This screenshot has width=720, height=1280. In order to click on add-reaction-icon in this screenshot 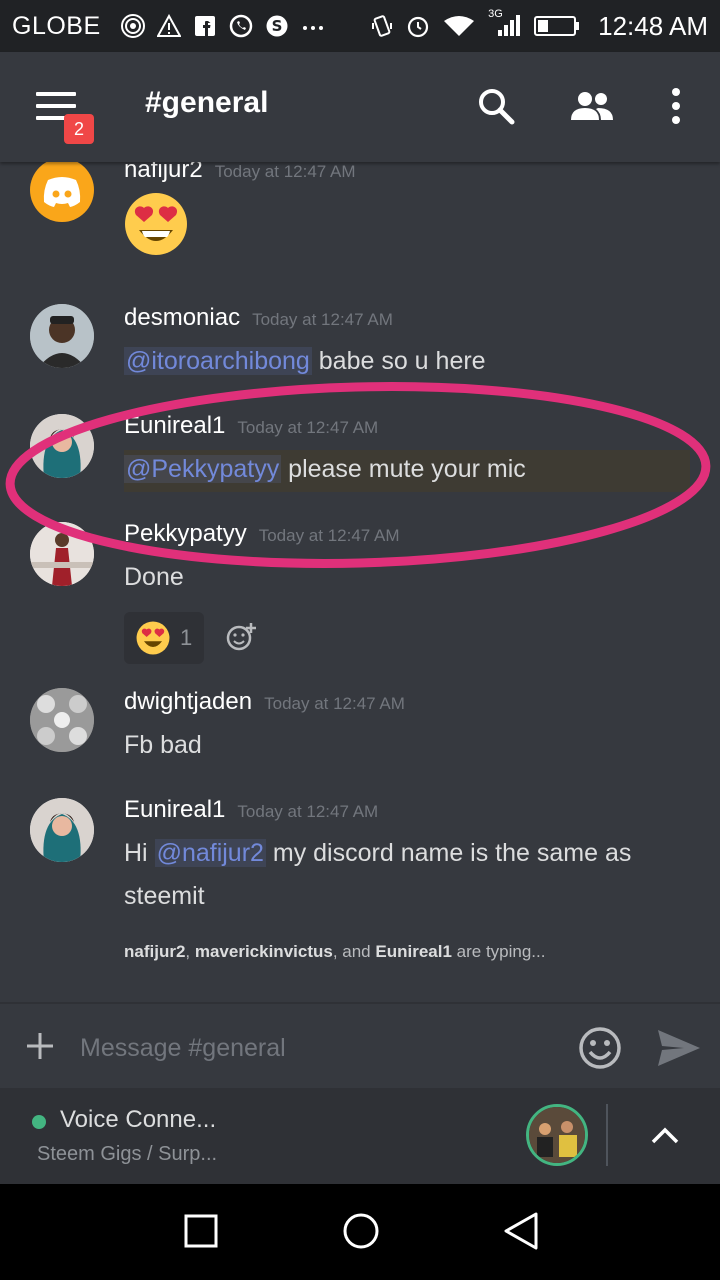, I will do `click(241, 637)`.